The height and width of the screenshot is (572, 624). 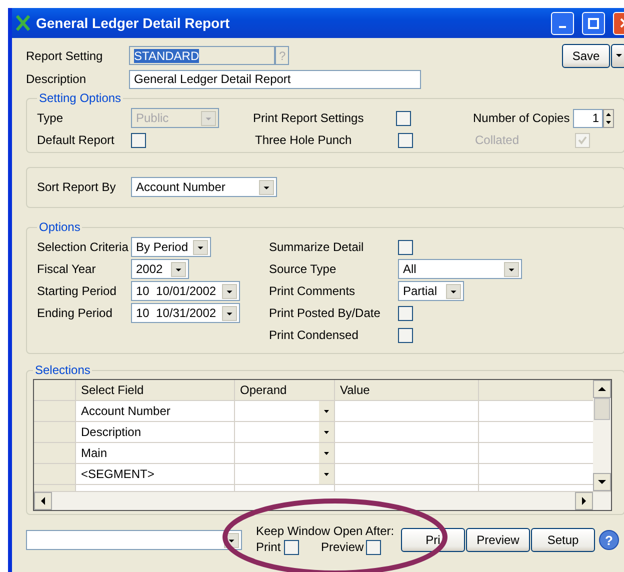 What do you see at coordinates (155, 432) in the screenshot?
I see `table-cell: Description` at bounding box center [155, 432].